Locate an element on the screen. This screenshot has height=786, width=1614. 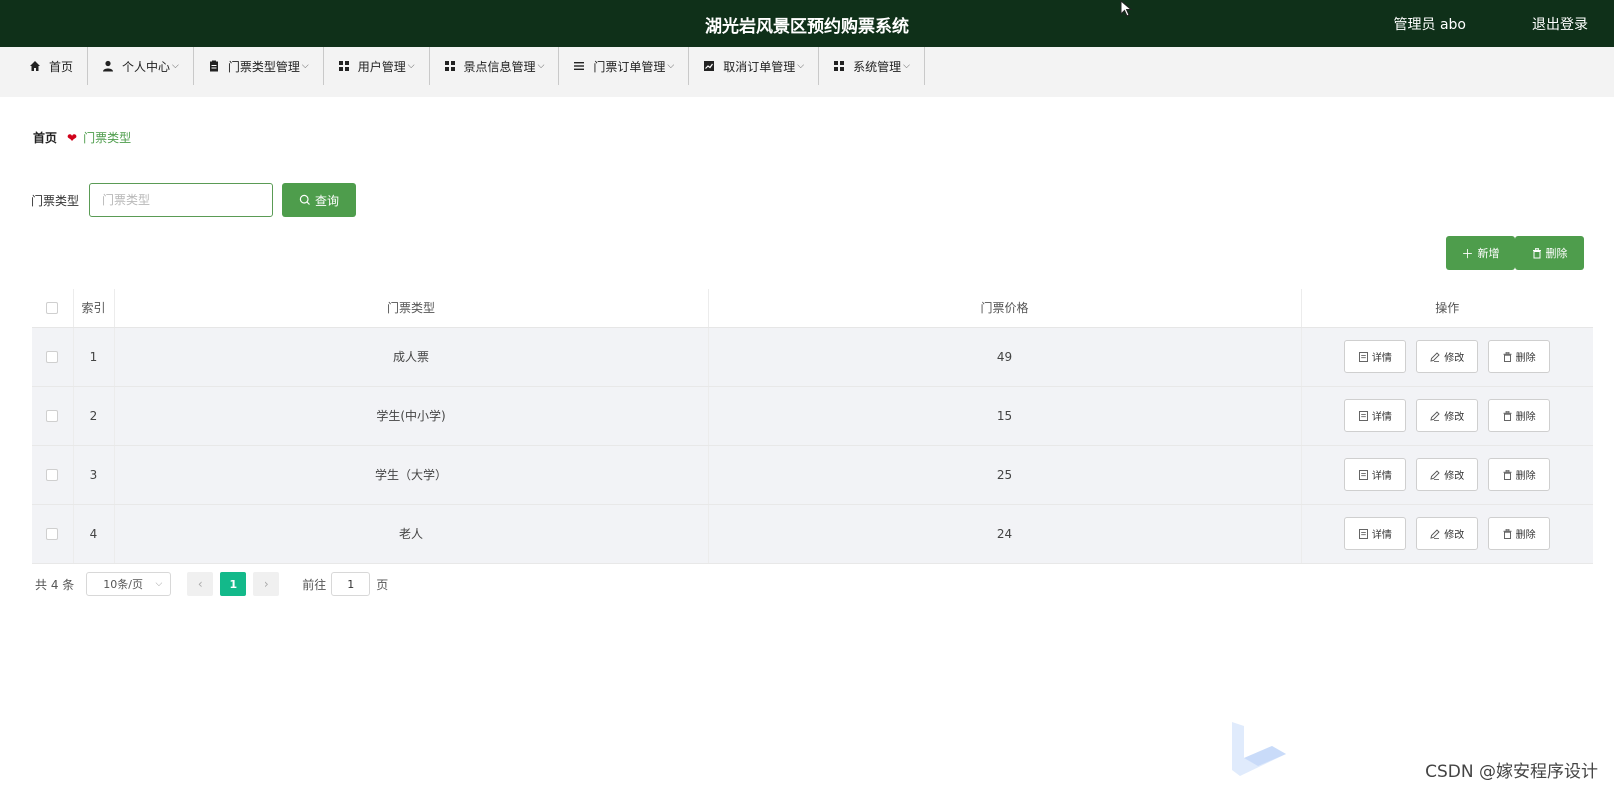
table-row: 3 学生（大学） 25 详情 修改 删除 is located at coordinates (812, 475).